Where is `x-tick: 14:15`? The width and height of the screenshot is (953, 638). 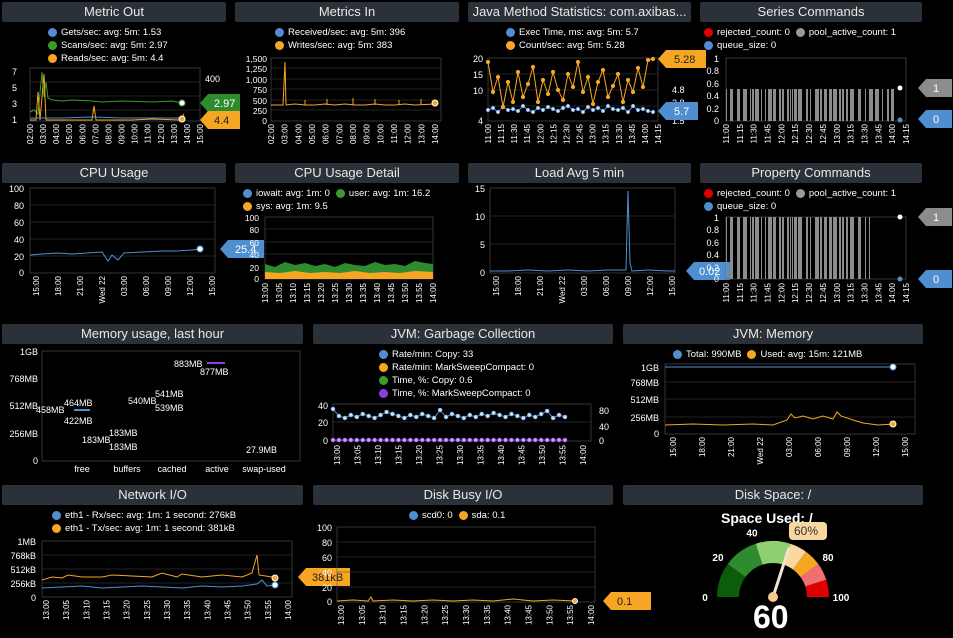
x-tick: 14:15 is located at coordinates (906, 133).